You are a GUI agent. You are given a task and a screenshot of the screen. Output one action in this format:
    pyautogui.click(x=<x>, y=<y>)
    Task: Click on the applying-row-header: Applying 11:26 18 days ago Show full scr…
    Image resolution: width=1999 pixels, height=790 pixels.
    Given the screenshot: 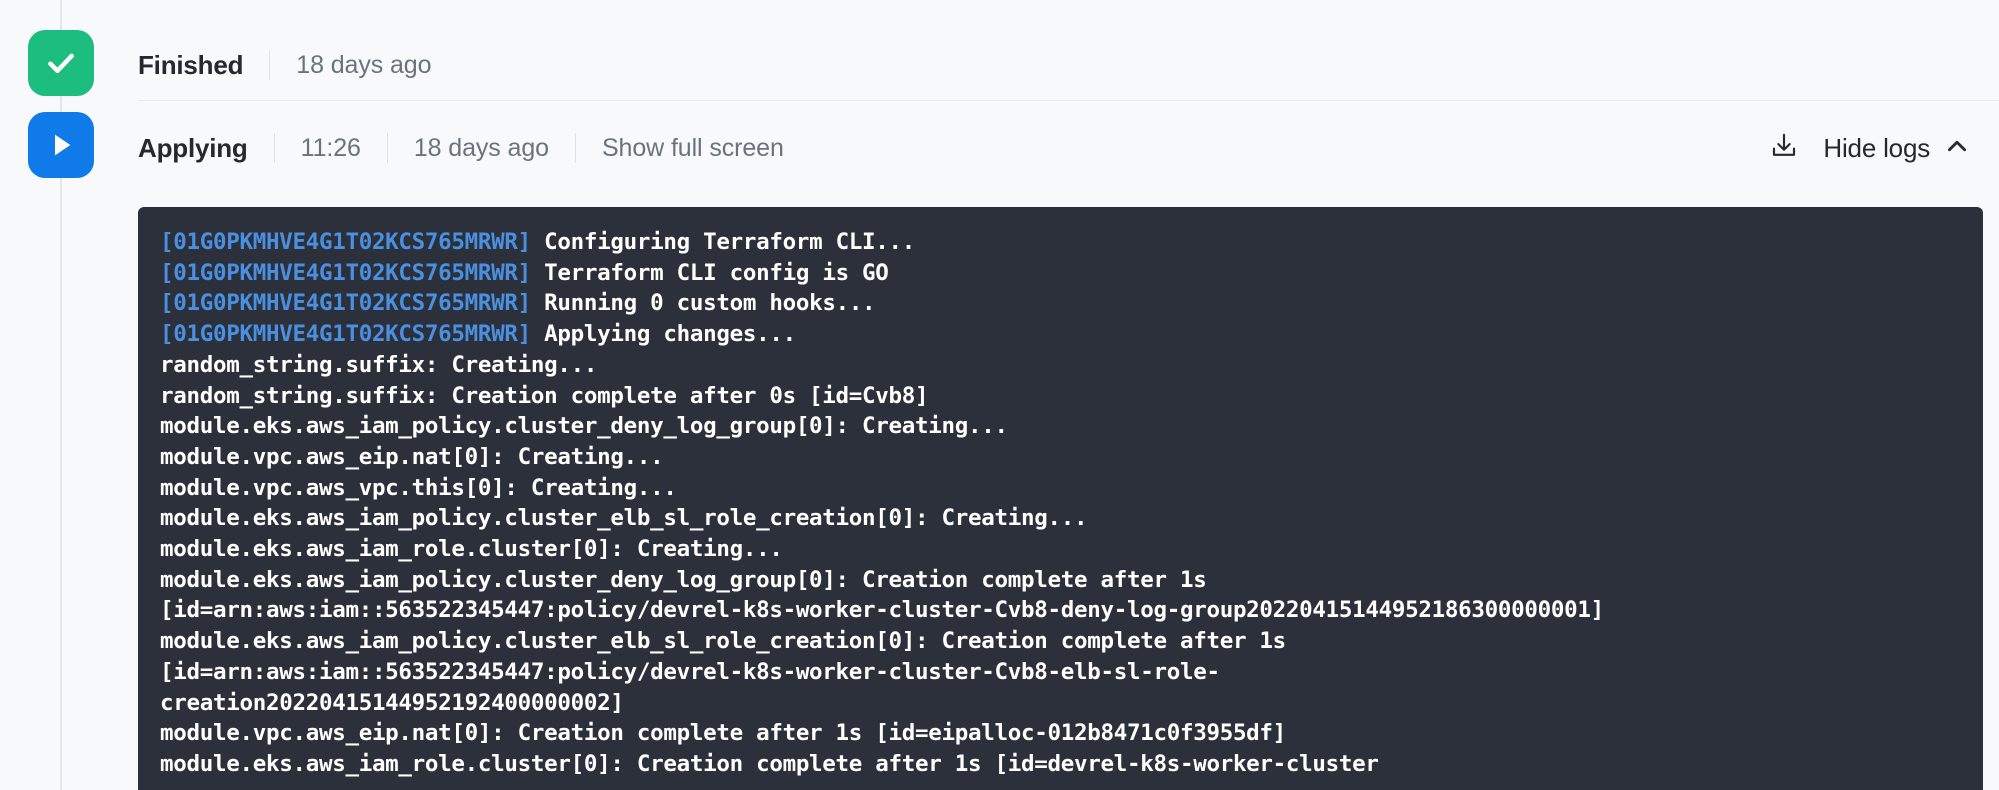 What is the action you would take?
    pyautogui.click(x=1054, y=148)
    